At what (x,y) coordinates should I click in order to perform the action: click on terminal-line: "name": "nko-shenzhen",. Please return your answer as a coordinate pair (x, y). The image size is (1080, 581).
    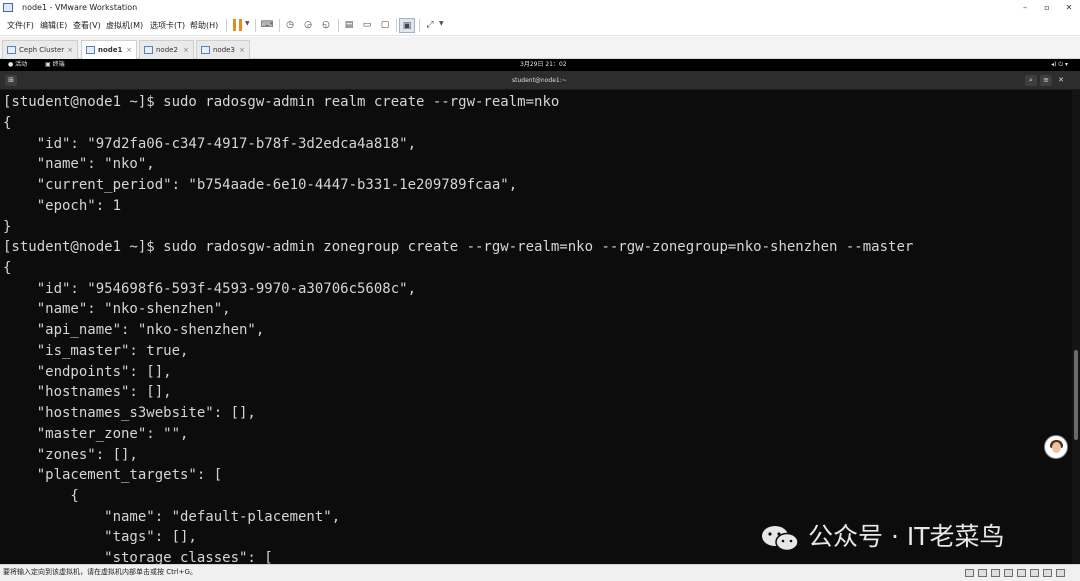
    Looking at the image, I should click on (117, 309).